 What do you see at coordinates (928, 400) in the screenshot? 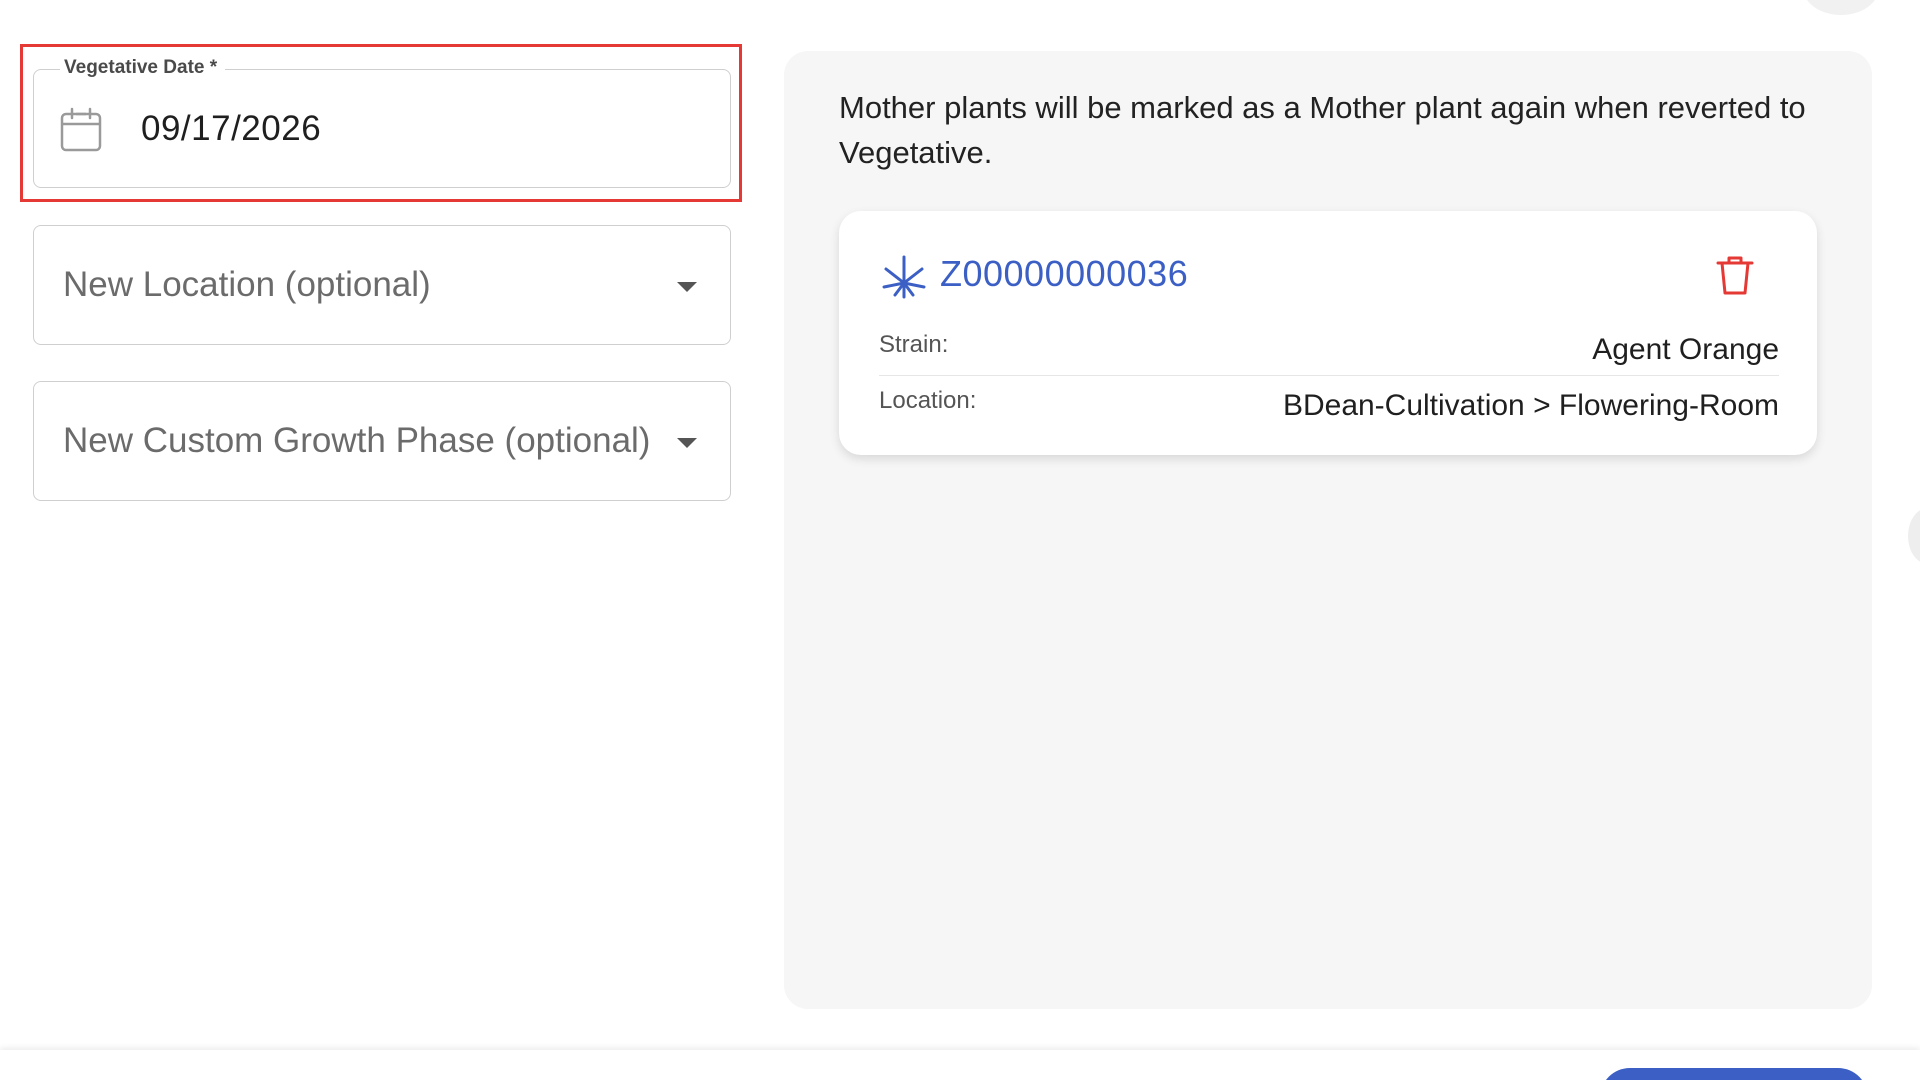
I see `location-label: Location:` at bounding box center [928, 400].